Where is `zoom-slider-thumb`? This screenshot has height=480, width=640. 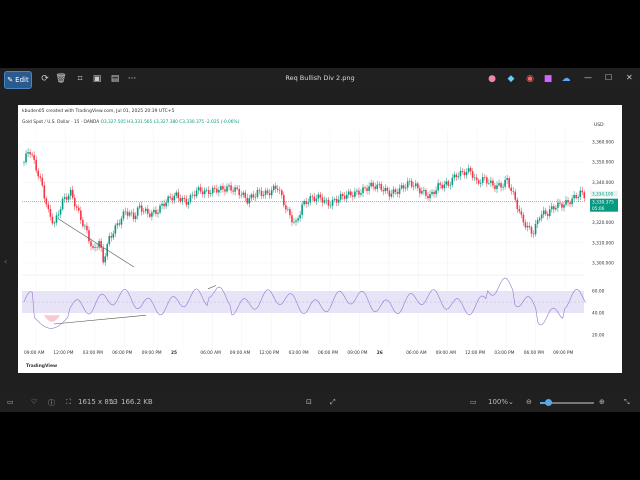
zoom-slider-thumb is located at coordinates (548, 402).